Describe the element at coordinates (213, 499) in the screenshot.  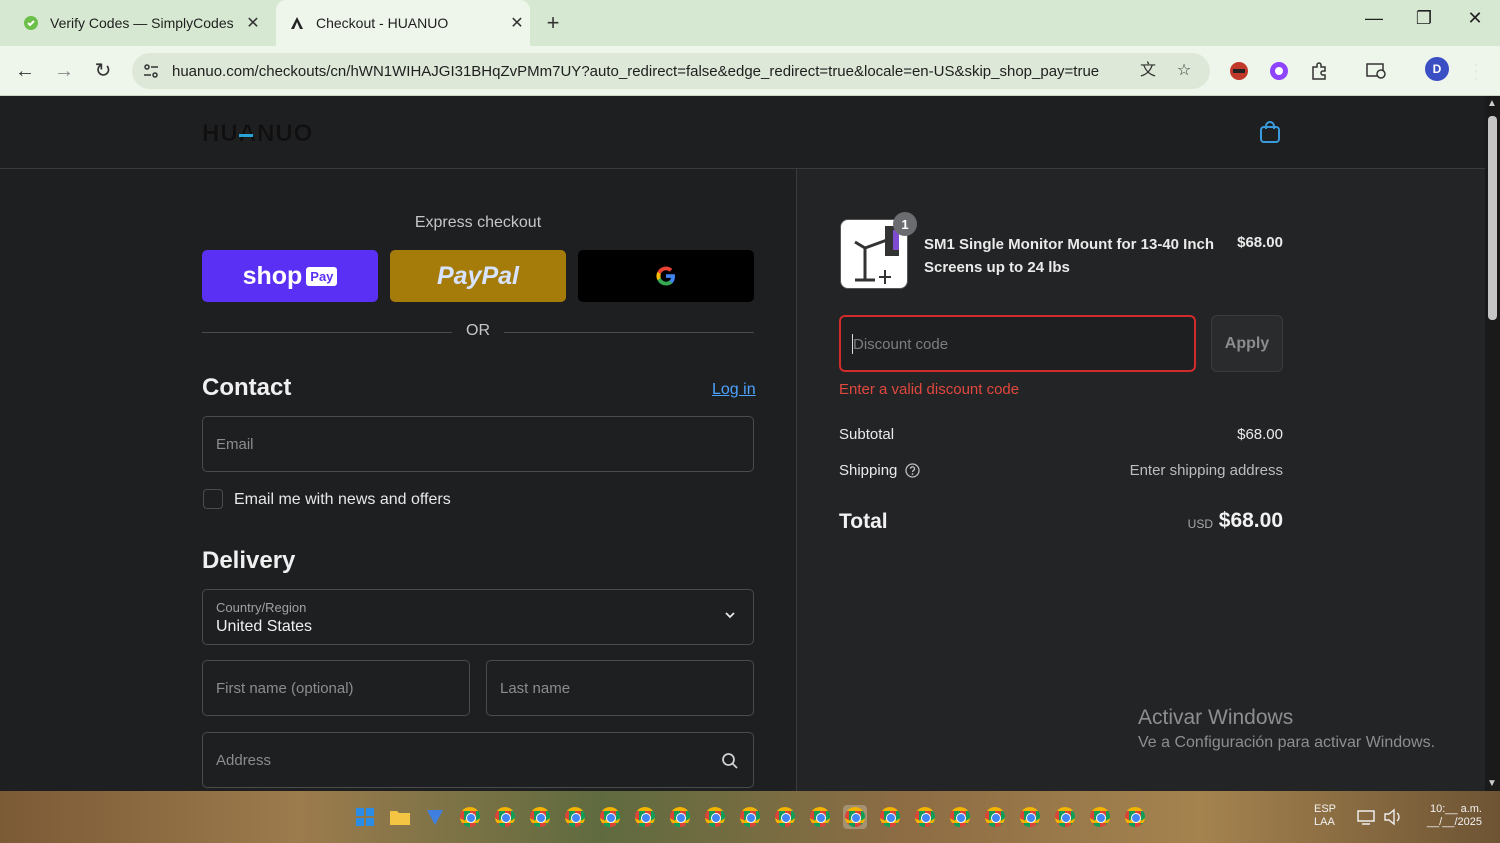
I see `news-offers-checkbox` at that location.